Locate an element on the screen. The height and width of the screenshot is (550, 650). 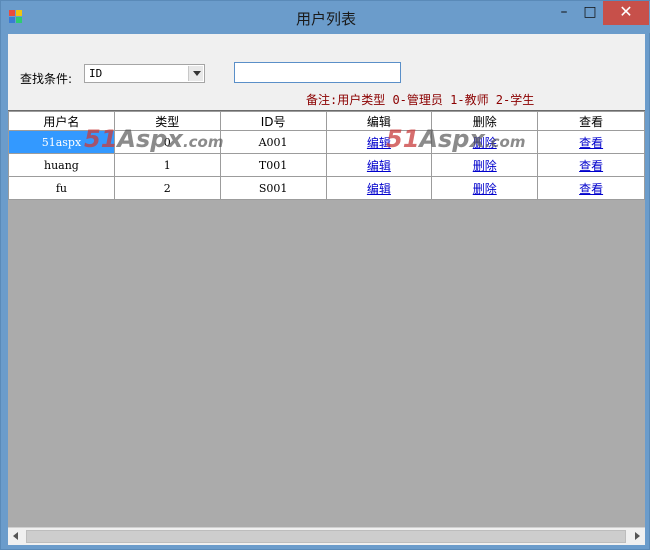
maximize-icon: □ is located at coordinates (590, 13).